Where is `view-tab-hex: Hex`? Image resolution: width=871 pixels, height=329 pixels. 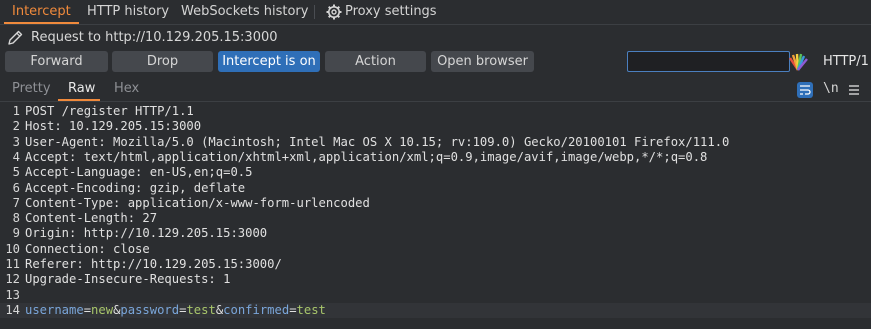
view-tab-hex: Hex is located at coordinates (126, 88).